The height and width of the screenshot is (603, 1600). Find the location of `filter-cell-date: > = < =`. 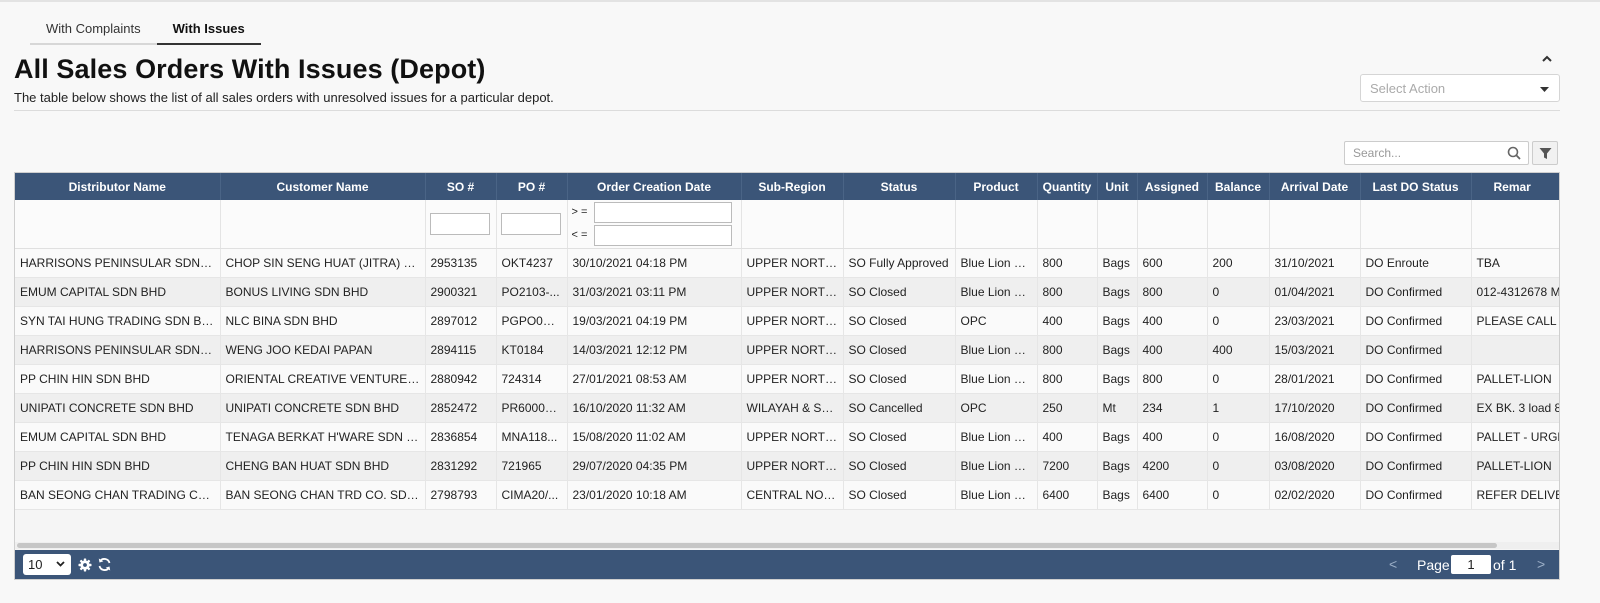

filter-cell-date: > = < = is located at coordinates (654, 224).